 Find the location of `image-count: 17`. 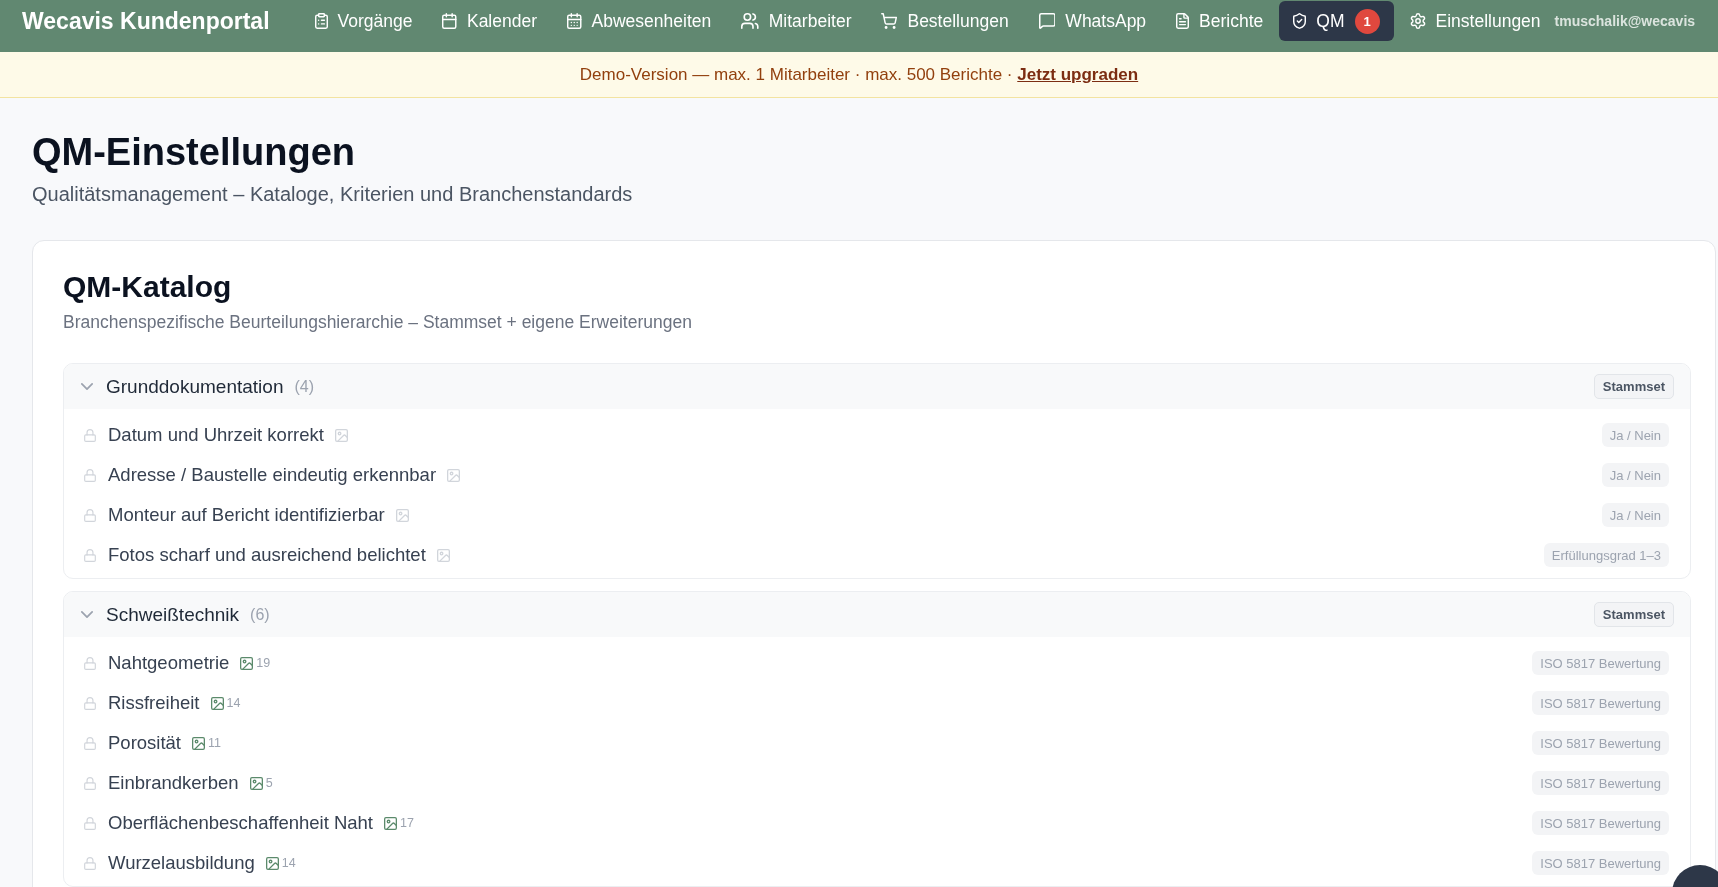

image-count: 17 is located at coordinates (407, 823).